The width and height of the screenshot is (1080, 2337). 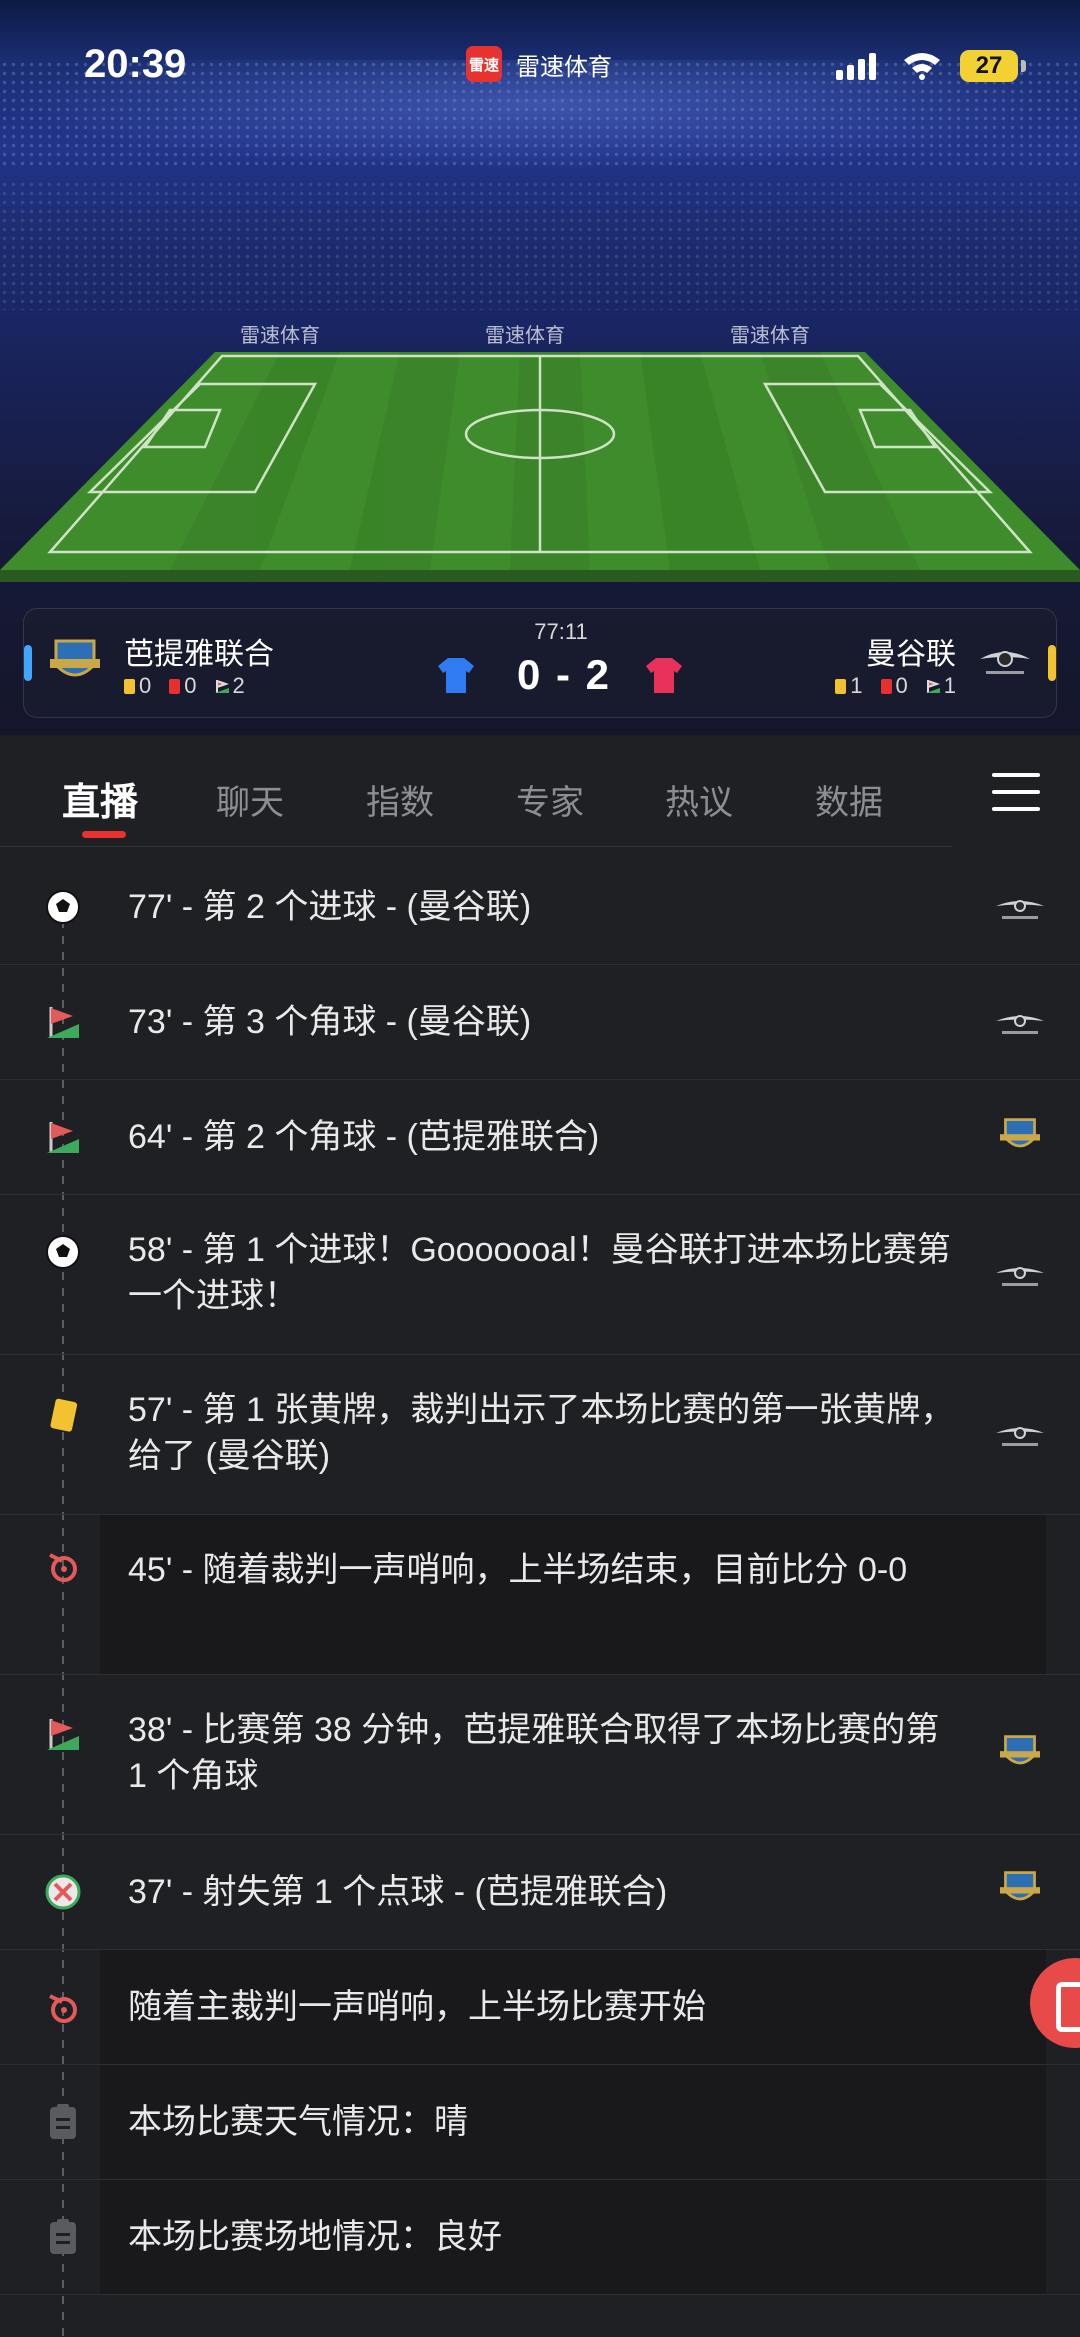 I want to click on match-score: 0 - 2, so click(x=564, y=674).